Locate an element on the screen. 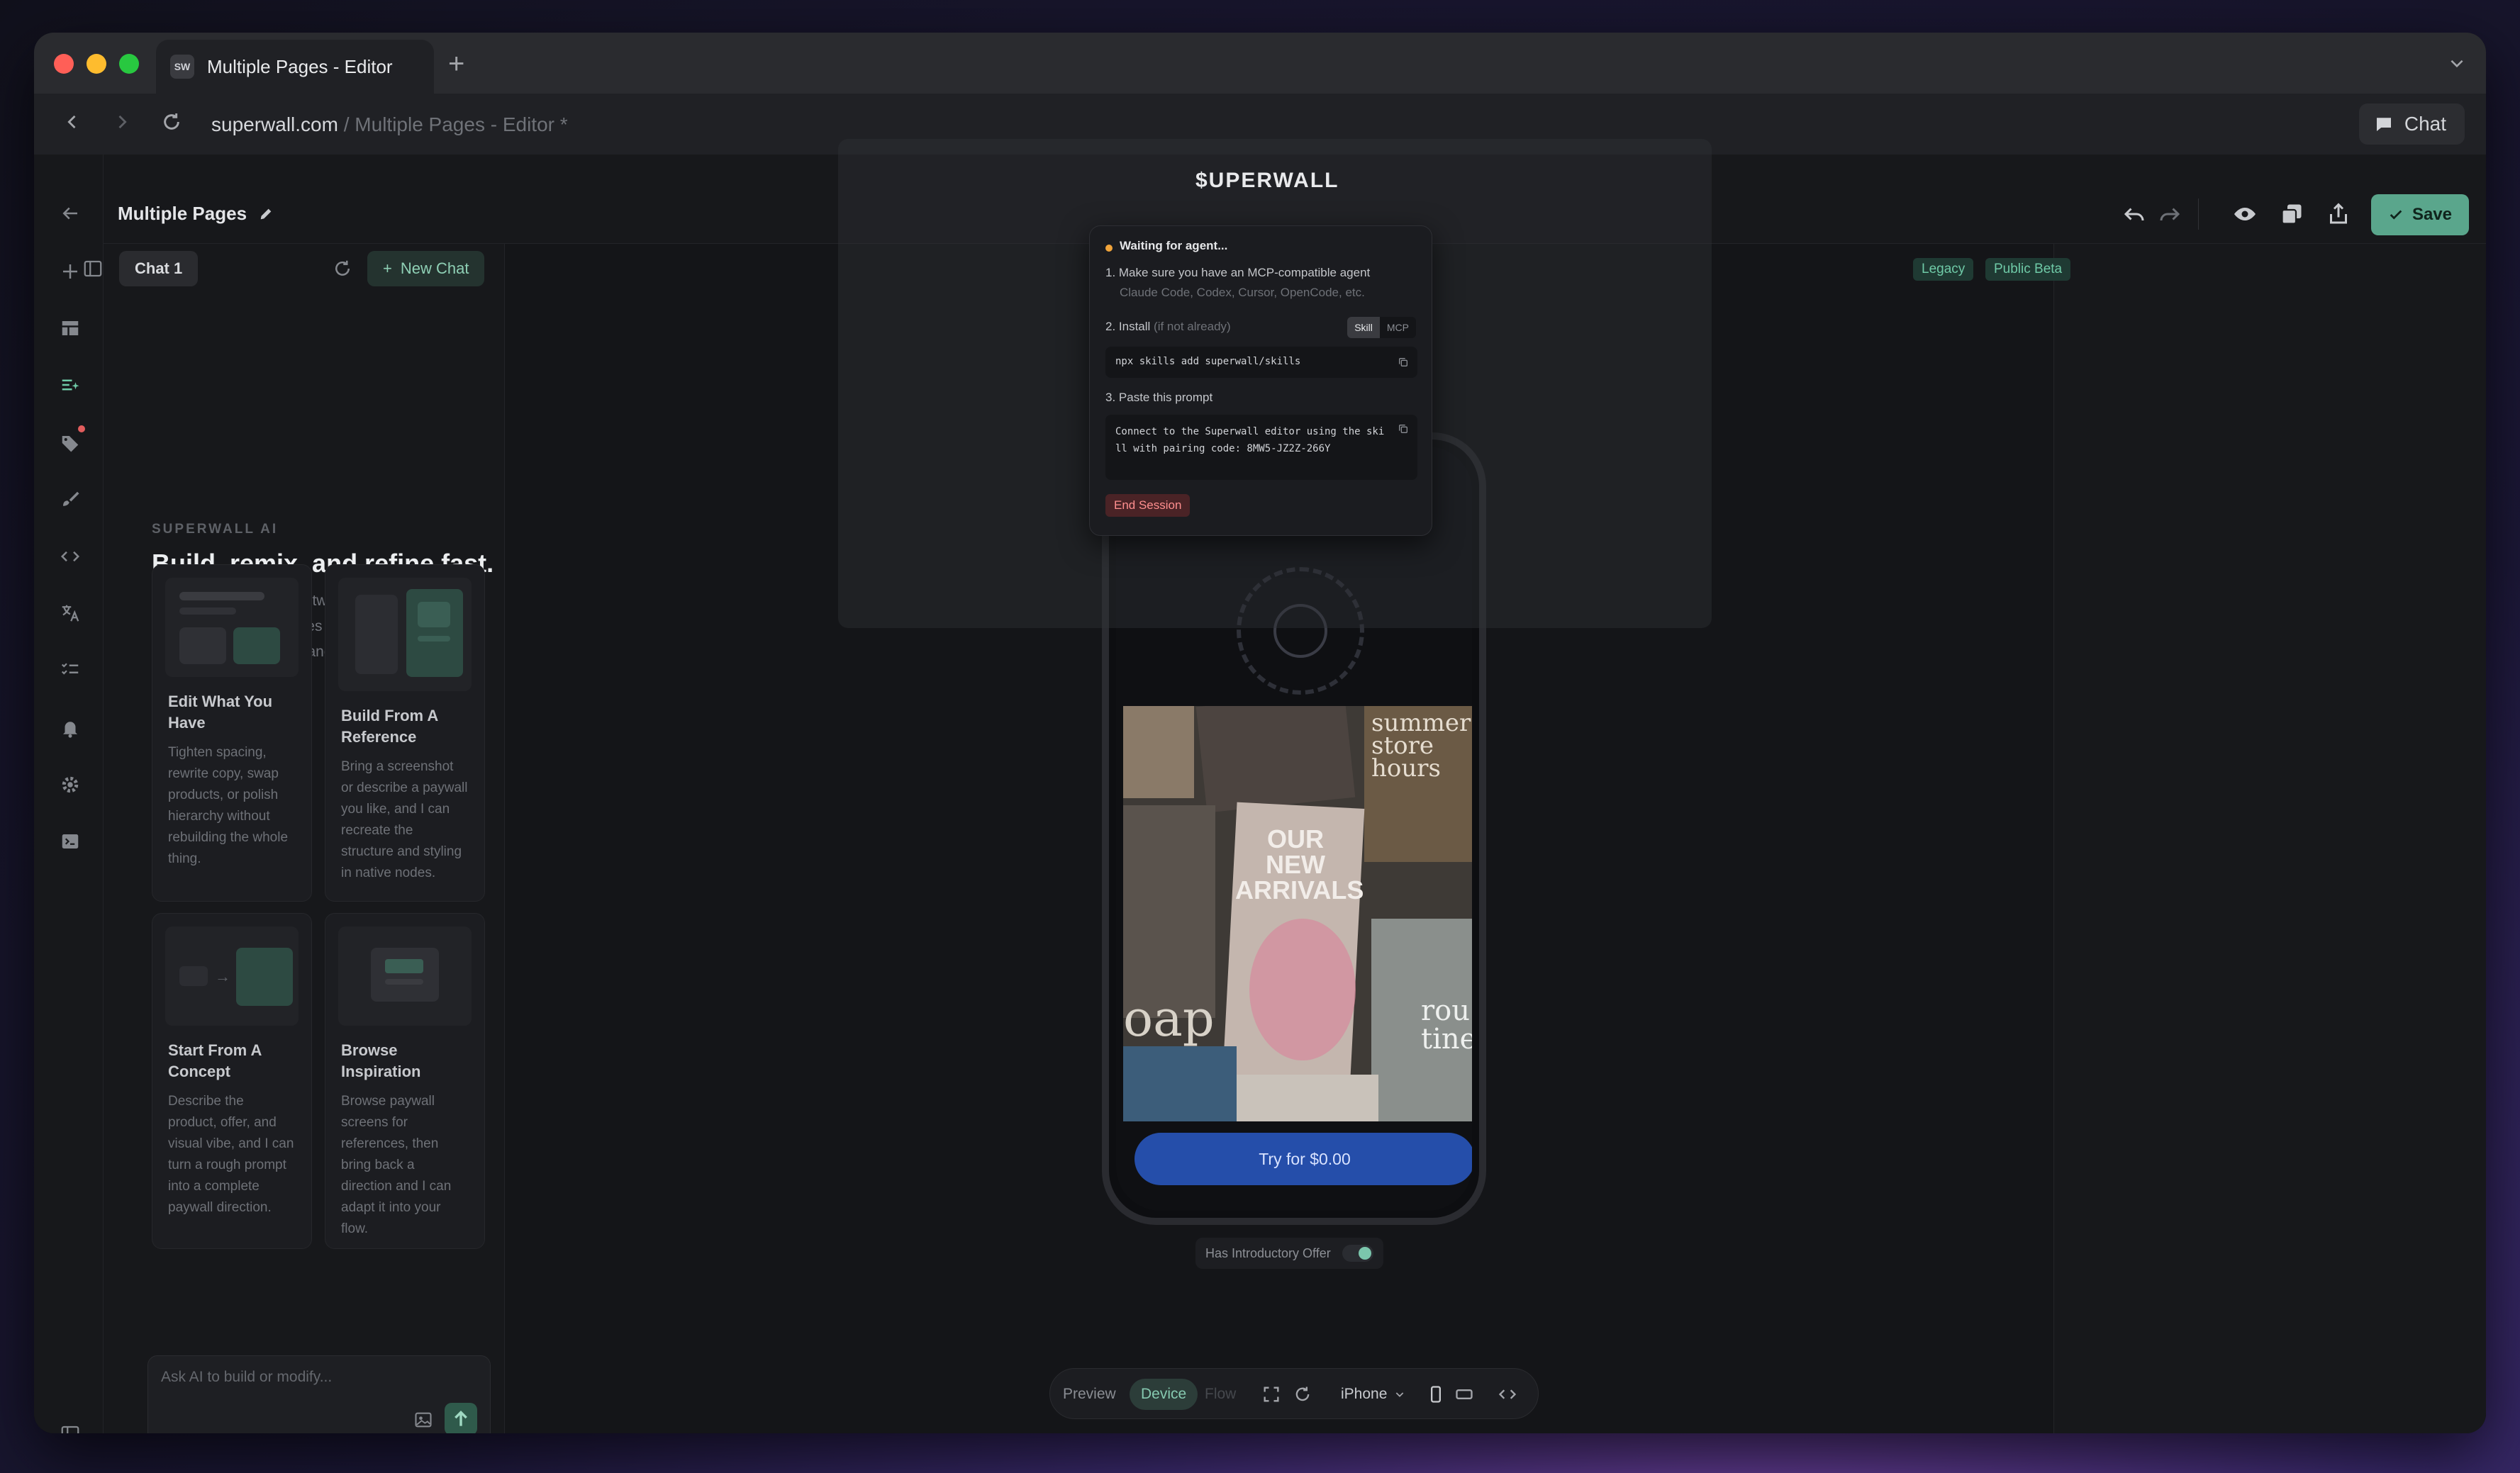  tag-icon is located at coordinates (70, 443).